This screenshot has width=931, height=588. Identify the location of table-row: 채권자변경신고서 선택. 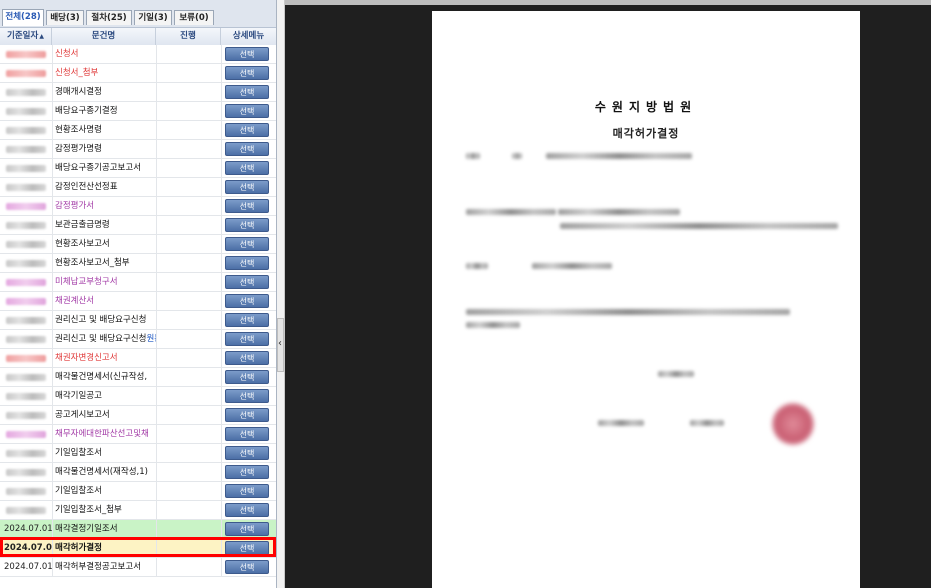
(138, 358).